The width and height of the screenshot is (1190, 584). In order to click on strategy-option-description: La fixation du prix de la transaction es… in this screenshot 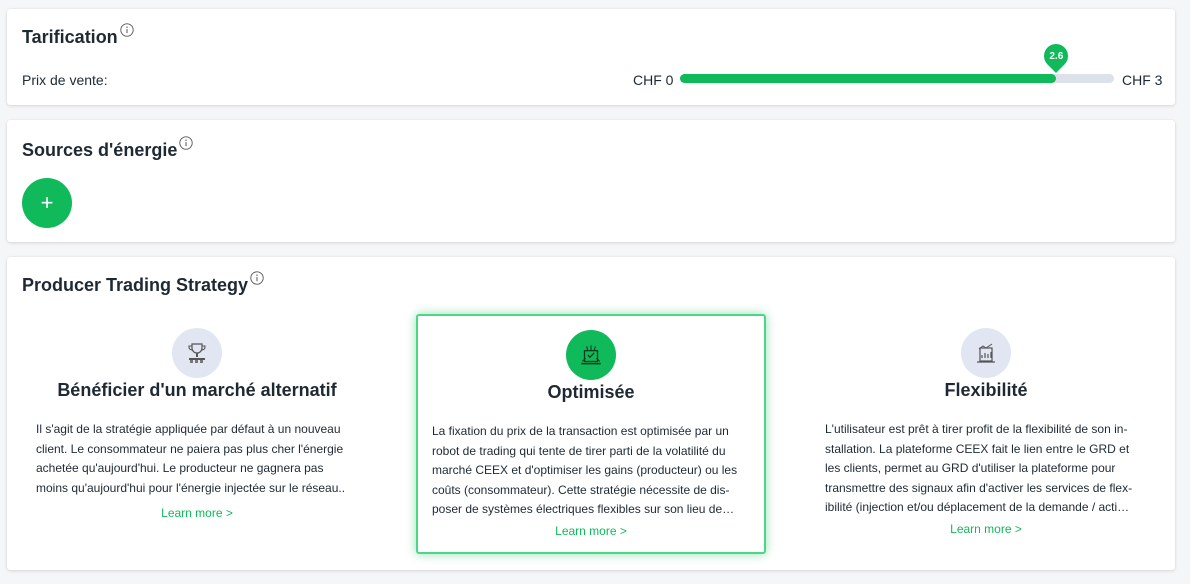, I will do `click(585, 470)`.